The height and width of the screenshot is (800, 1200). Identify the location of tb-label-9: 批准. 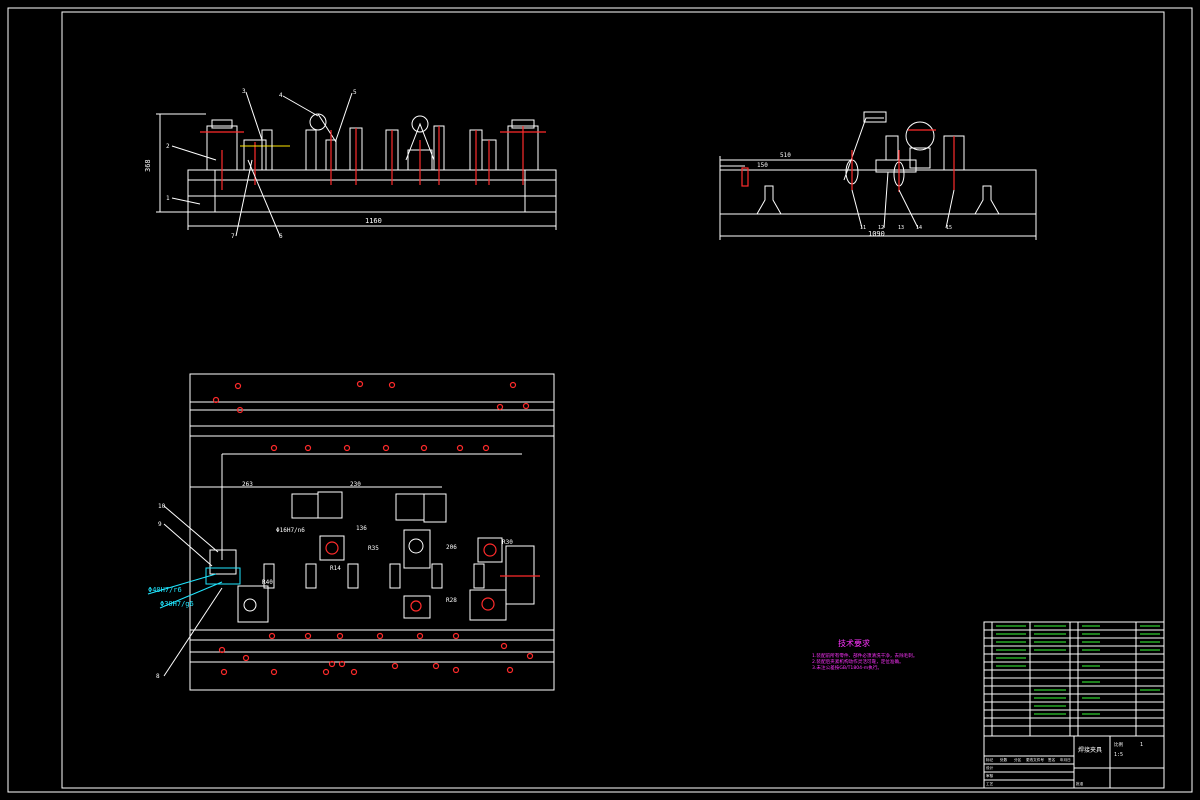
(1080, 783).